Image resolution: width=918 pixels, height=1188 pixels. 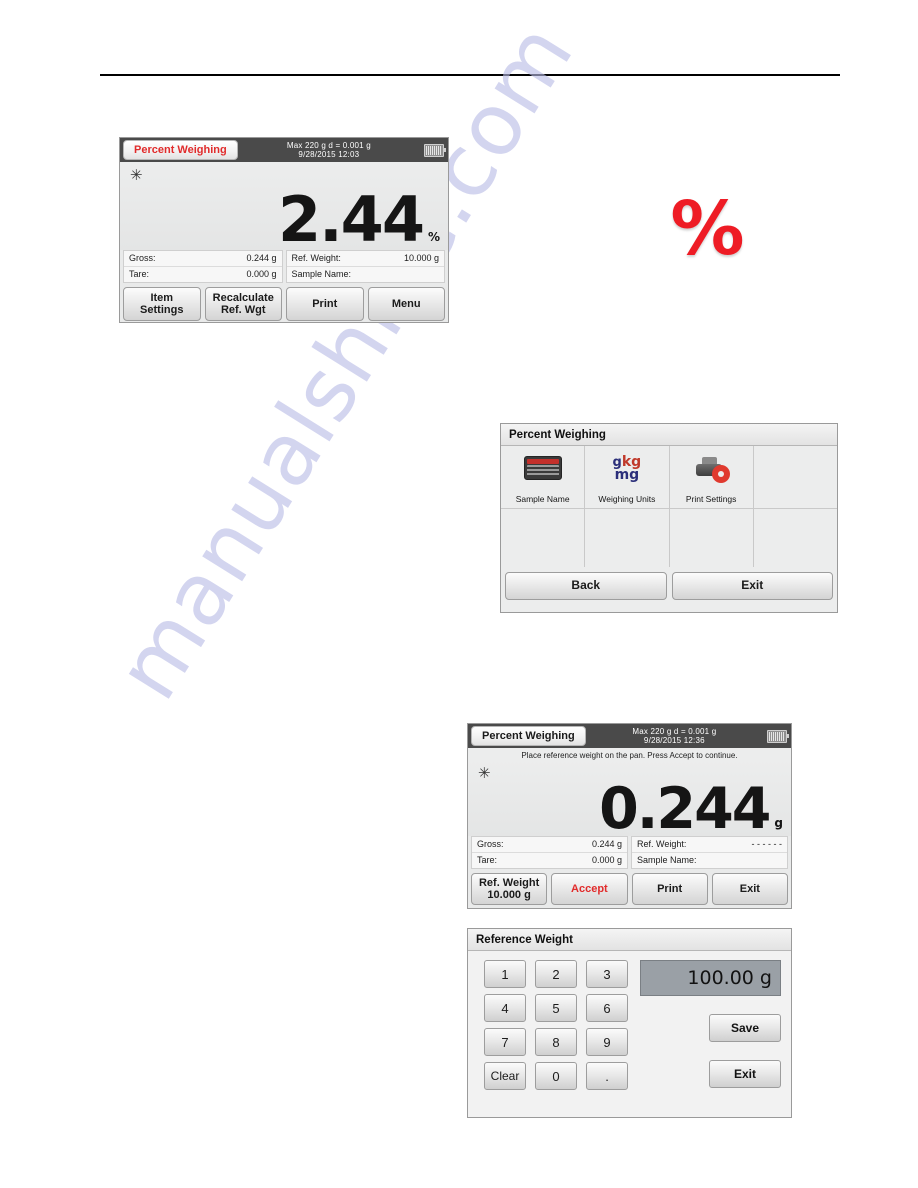 I want to click on recalculate-ref-wgt-button: Recalculate Ref. Wgt, so click(x=243, y=304).